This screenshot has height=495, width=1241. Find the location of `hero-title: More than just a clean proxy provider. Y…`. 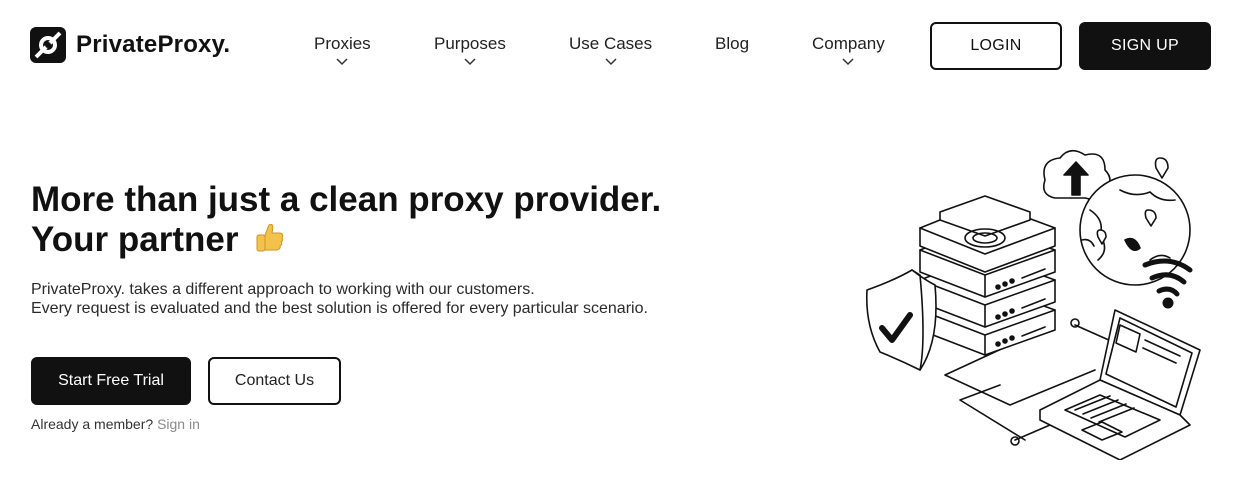

hero-title: More than just a clean proxy provider. Y… is located at coordinates (346, 220).